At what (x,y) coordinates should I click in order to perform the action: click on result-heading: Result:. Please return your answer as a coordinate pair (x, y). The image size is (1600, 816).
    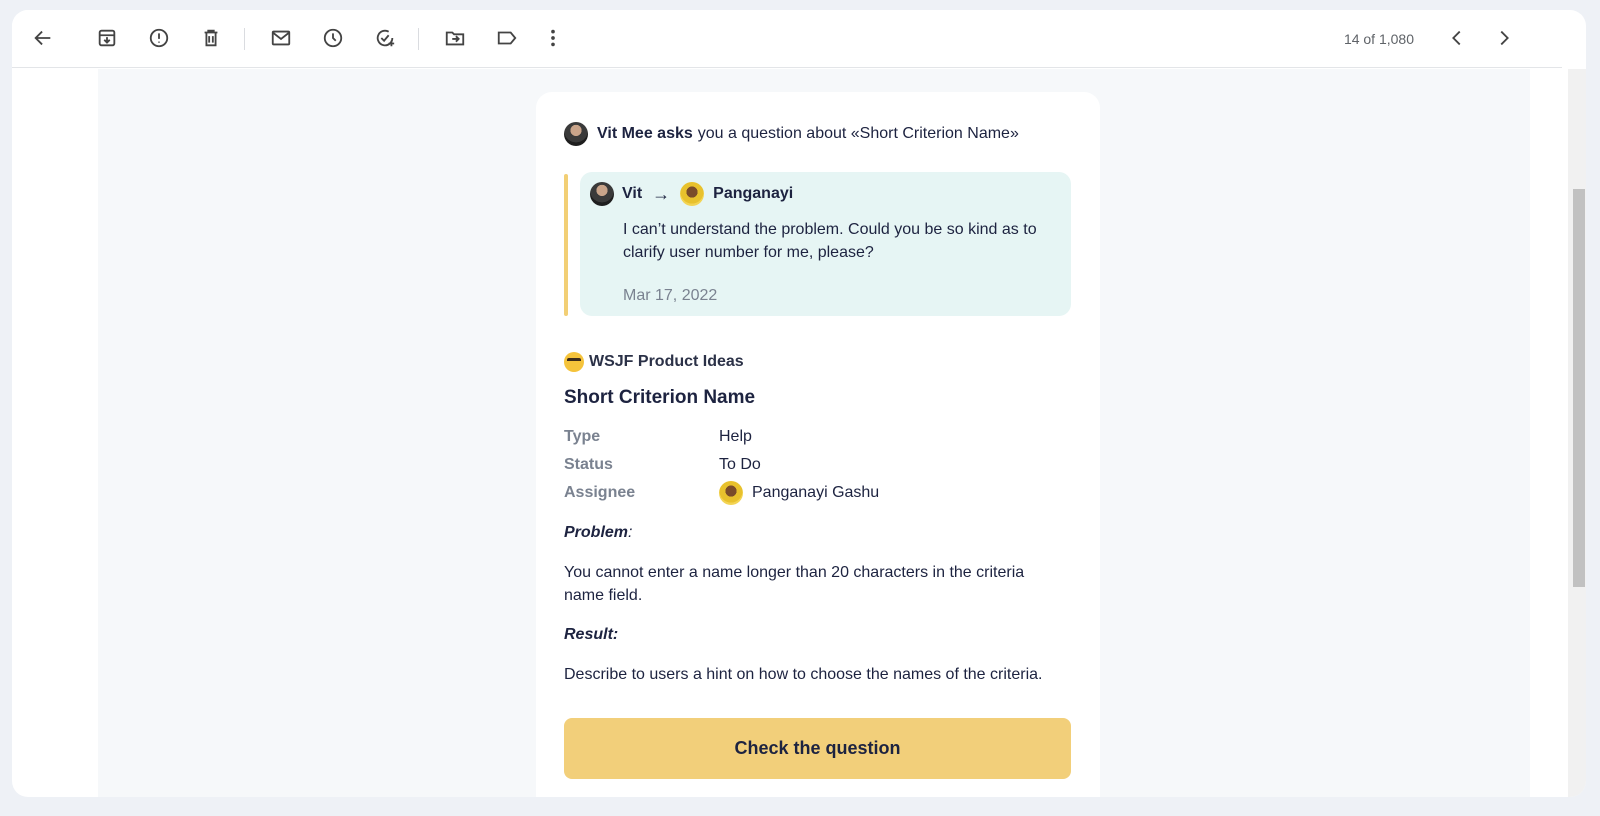
    Looking at the image, I should click on (591, 634).